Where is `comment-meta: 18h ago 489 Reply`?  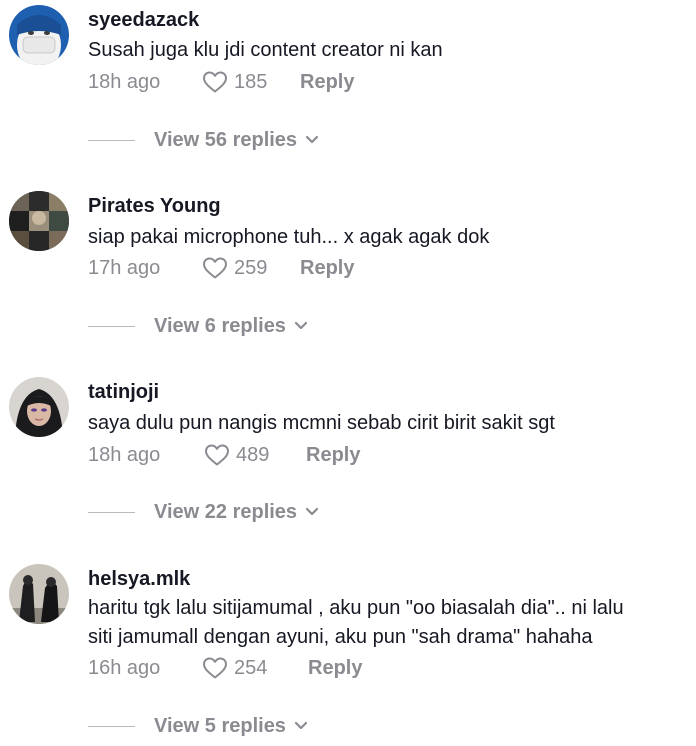 comment-meta: 18h ago 489 Reply is located at coordinates (224, 455).